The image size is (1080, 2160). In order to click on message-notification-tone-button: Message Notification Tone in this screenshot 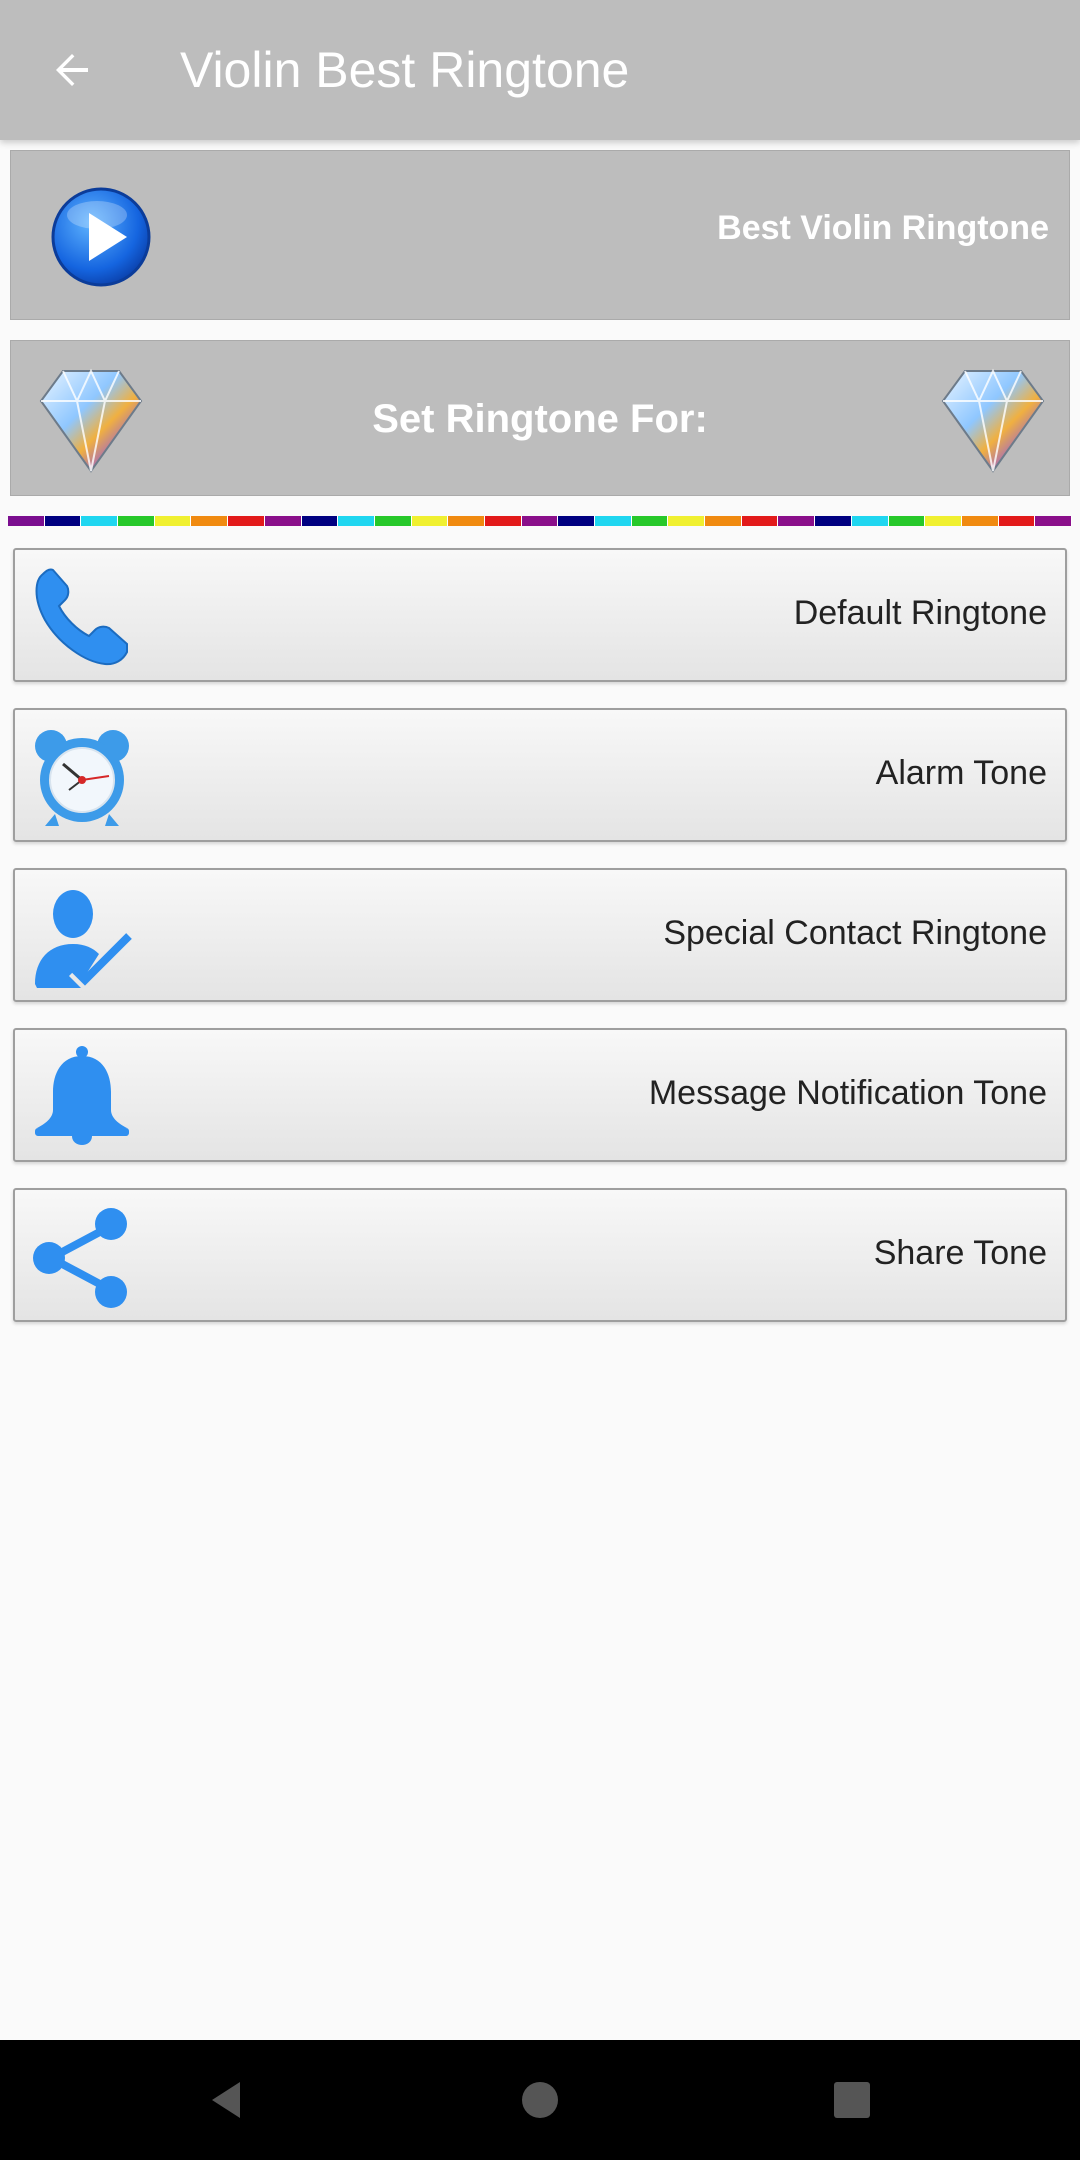, I will do `click(540, 1095)`.